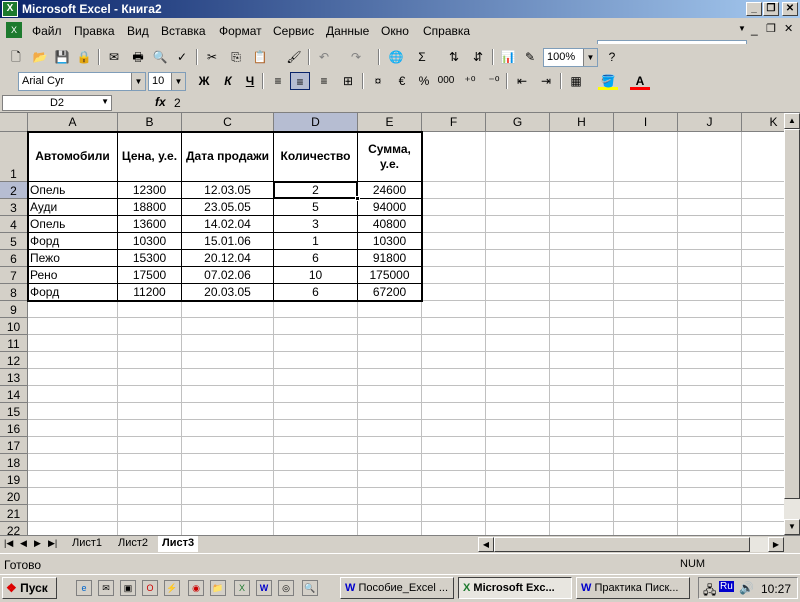  What do you see at coordinates (10, 9) in the screenshot?
I see `excel-icon: X` at bounding box center [10, 9].